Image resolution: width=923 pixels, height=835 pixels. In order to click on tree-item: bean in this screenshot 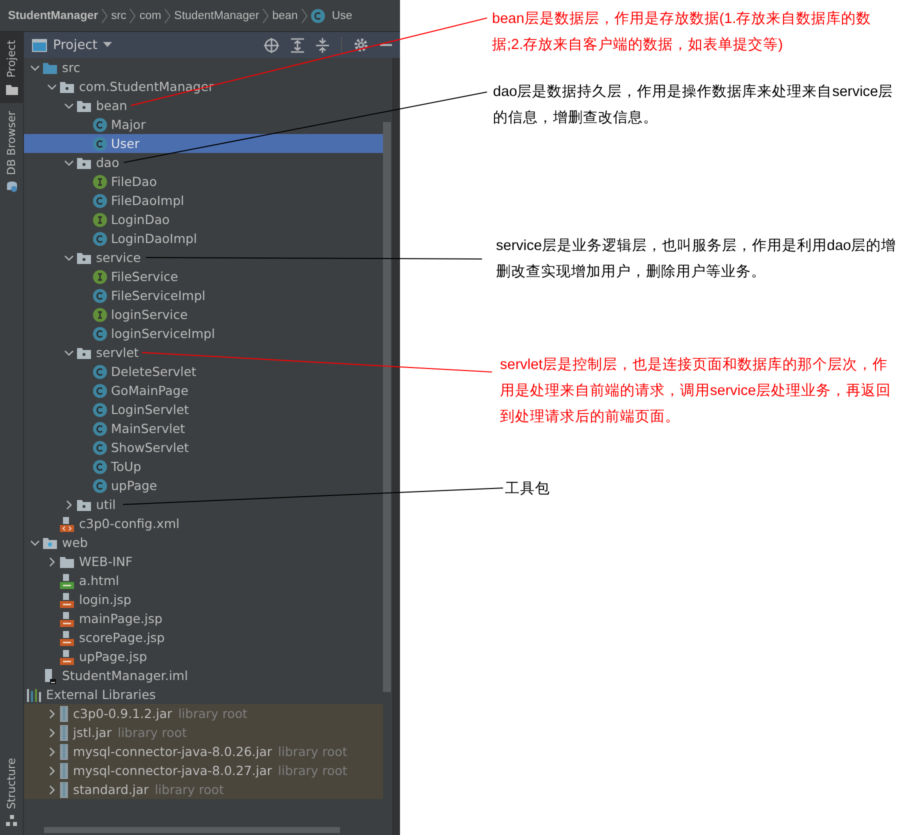, I will do `click(203, 105)`.